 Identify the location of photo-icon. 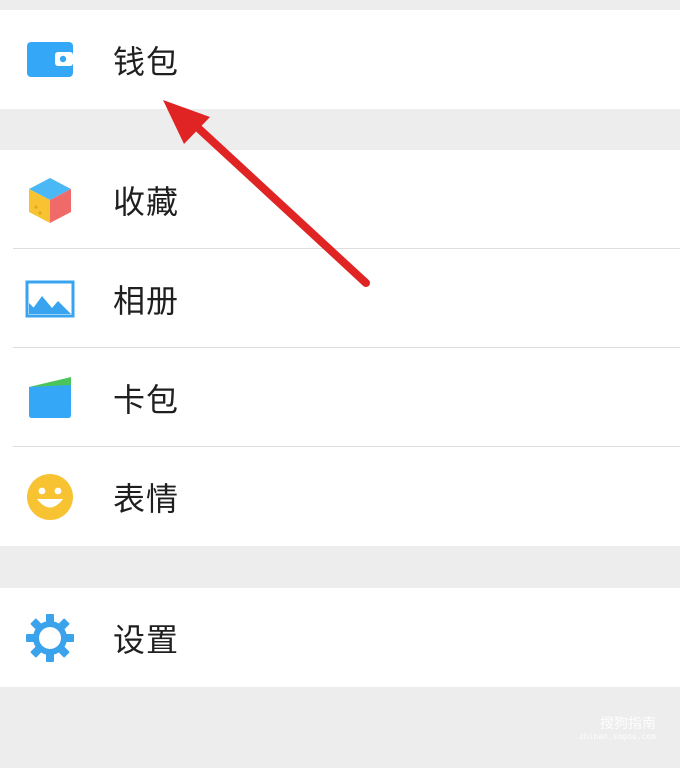
(50, 299).